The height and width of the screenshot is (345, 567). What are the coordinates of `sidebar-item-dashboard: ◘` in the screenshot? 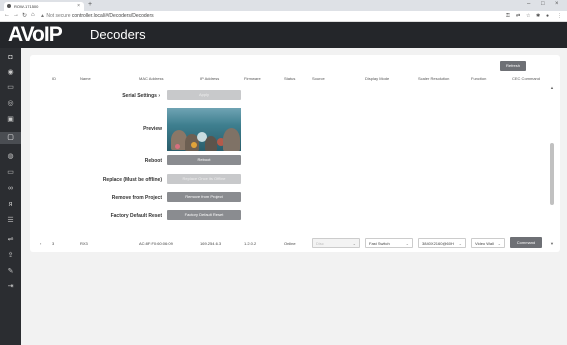 It's located at (10, 58).